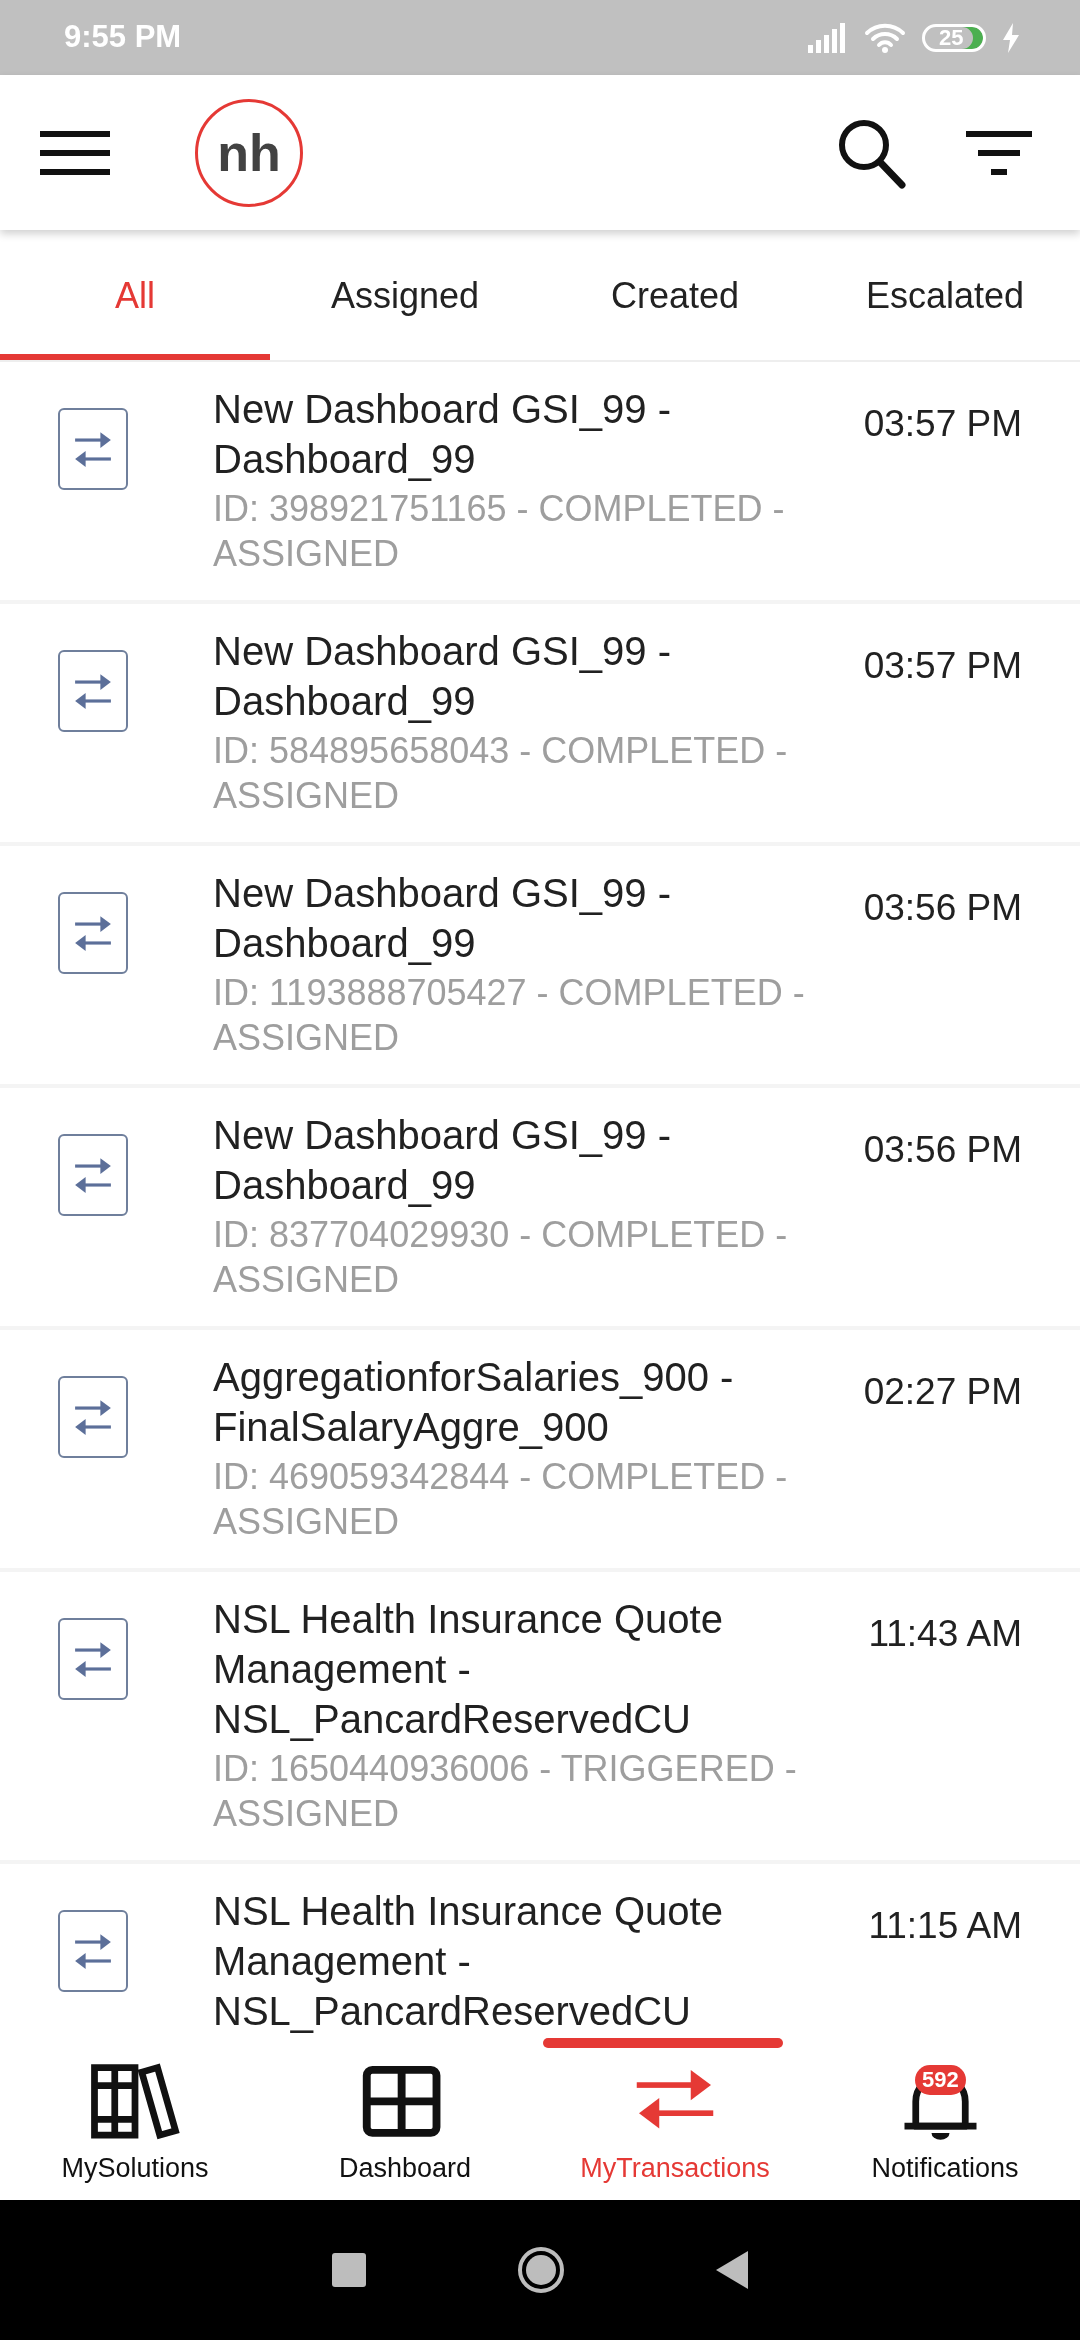 This screenshot has height=2340, width=1080. What do you see at coordinates (405, 295) in the screenshot?
I see `tab: Assigned` at bounding box center [405, 295].